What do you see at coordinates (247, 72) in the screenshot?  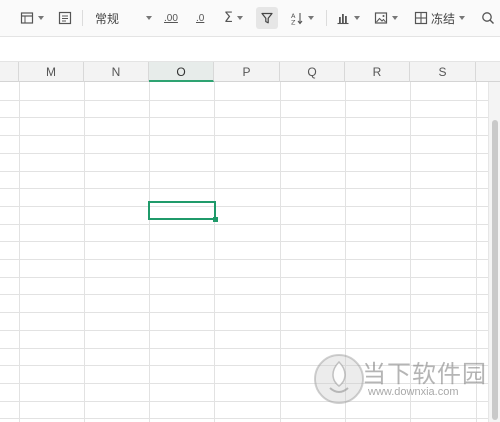 I see `column-header-p: P` at bounding box center [247, 72].